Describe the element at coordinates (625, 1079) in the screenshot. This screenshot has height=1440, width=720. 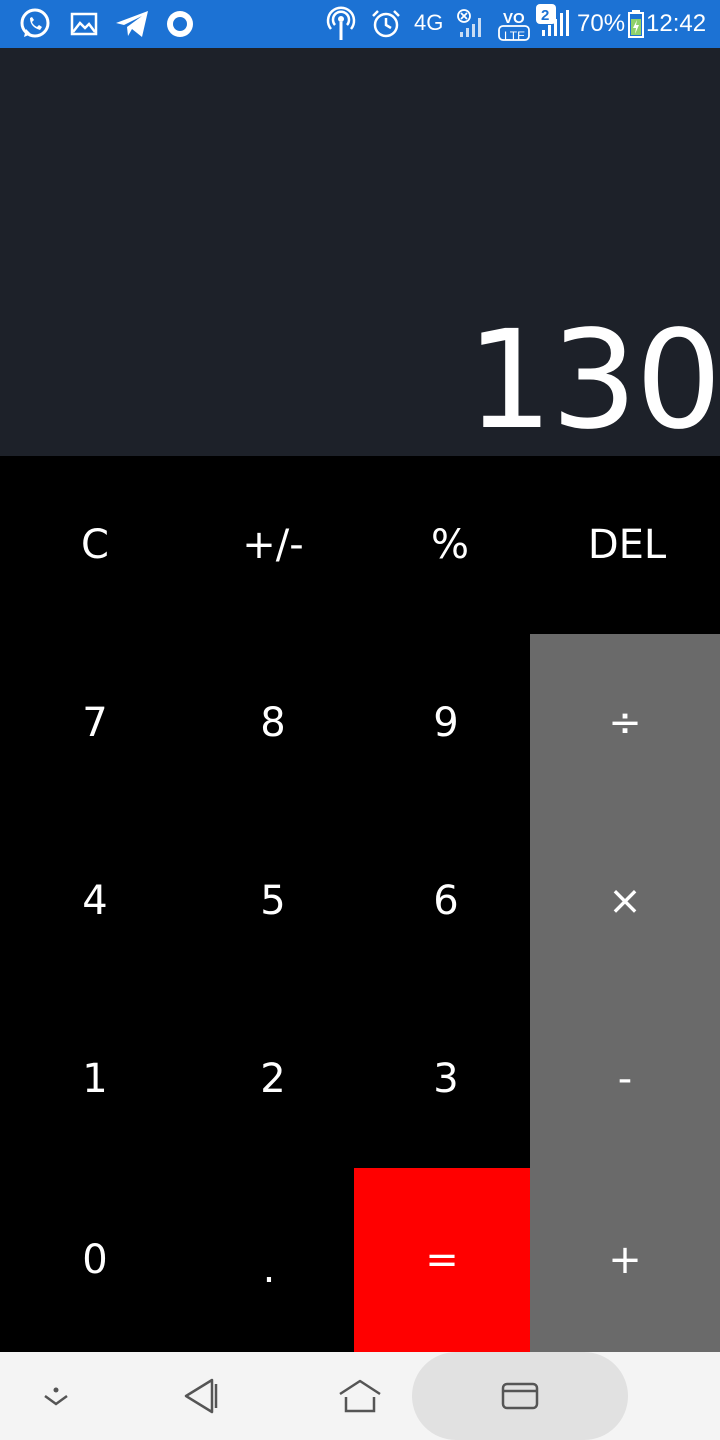
I see `subtract-button: -` at that location.